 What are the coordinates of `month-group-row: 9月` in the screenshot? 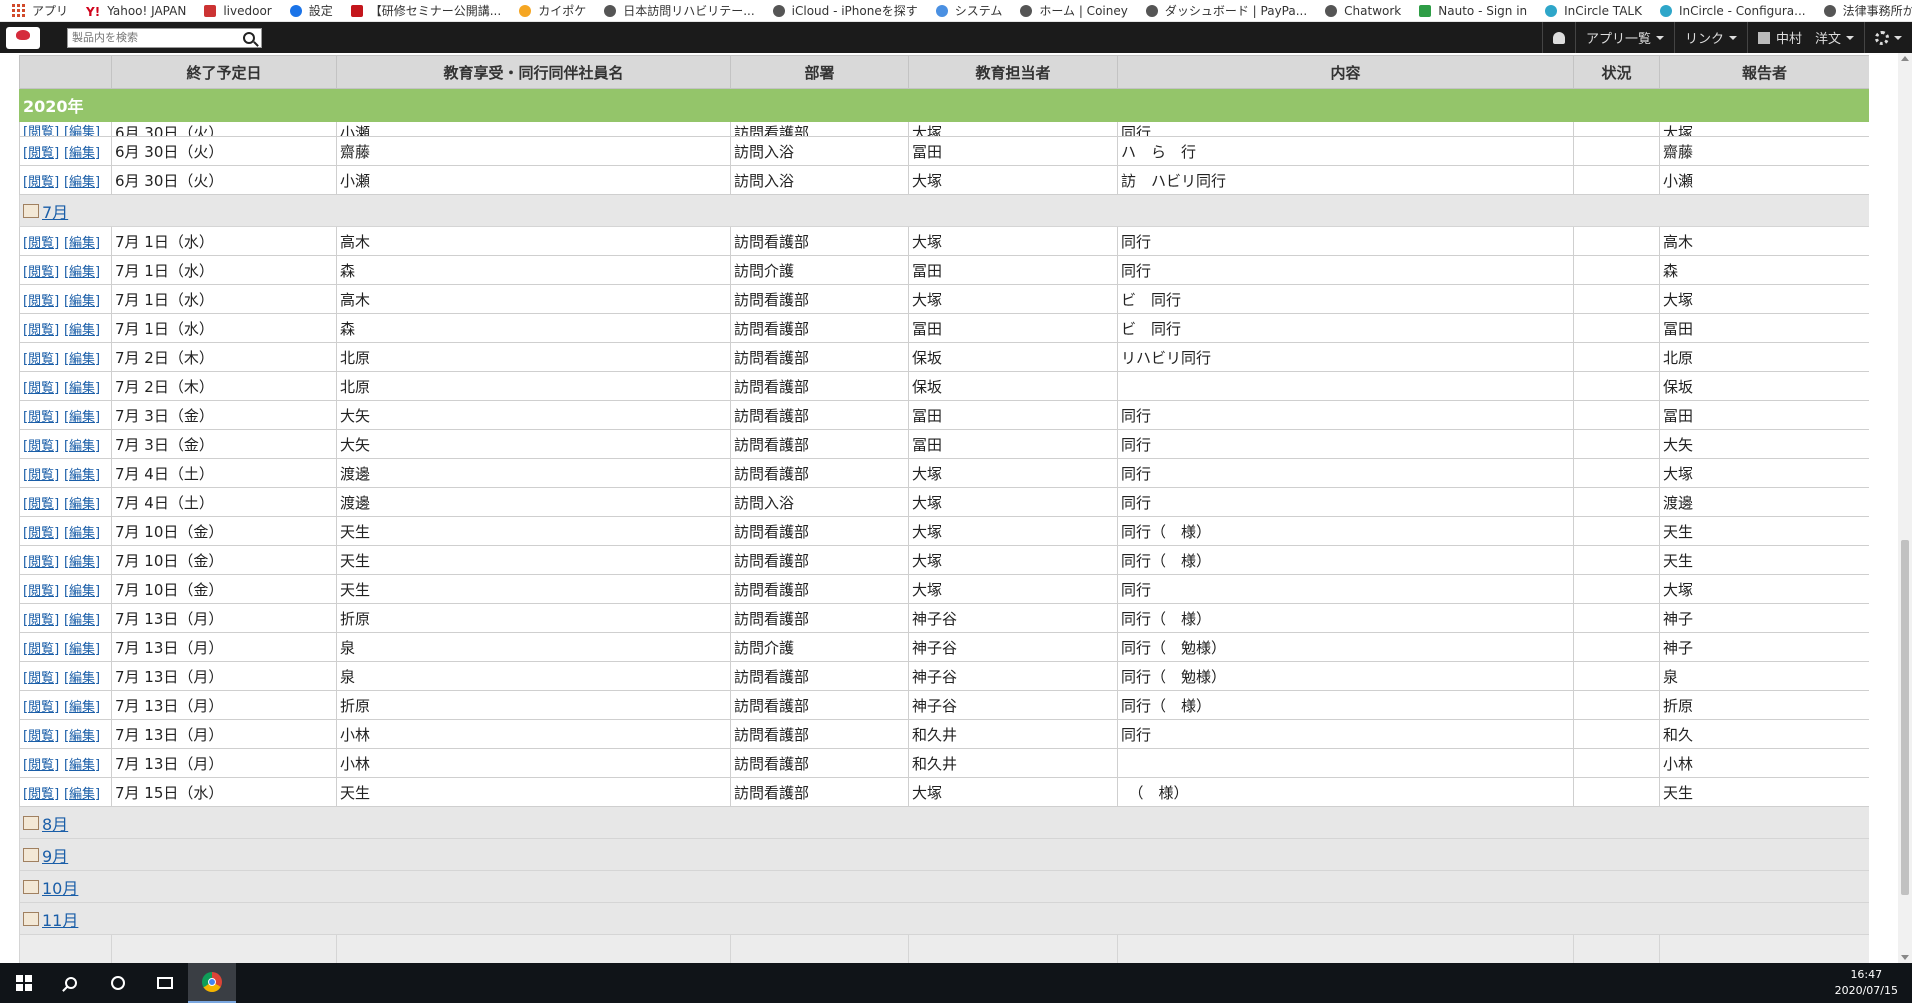 It's located at (944, 854).